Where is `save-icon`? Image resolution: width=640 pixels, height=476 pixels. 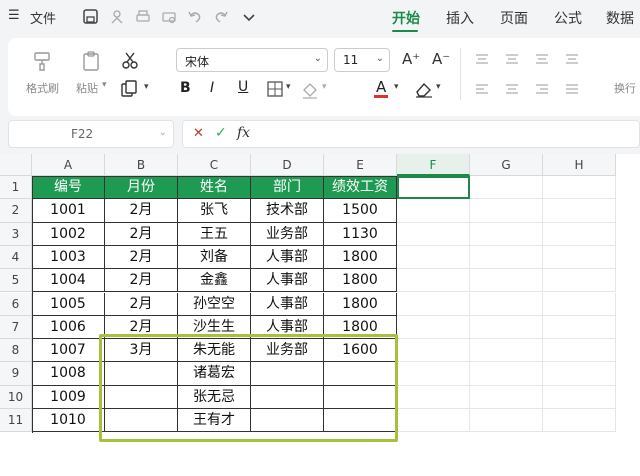
save-icon is located at coordinates (91, 17).